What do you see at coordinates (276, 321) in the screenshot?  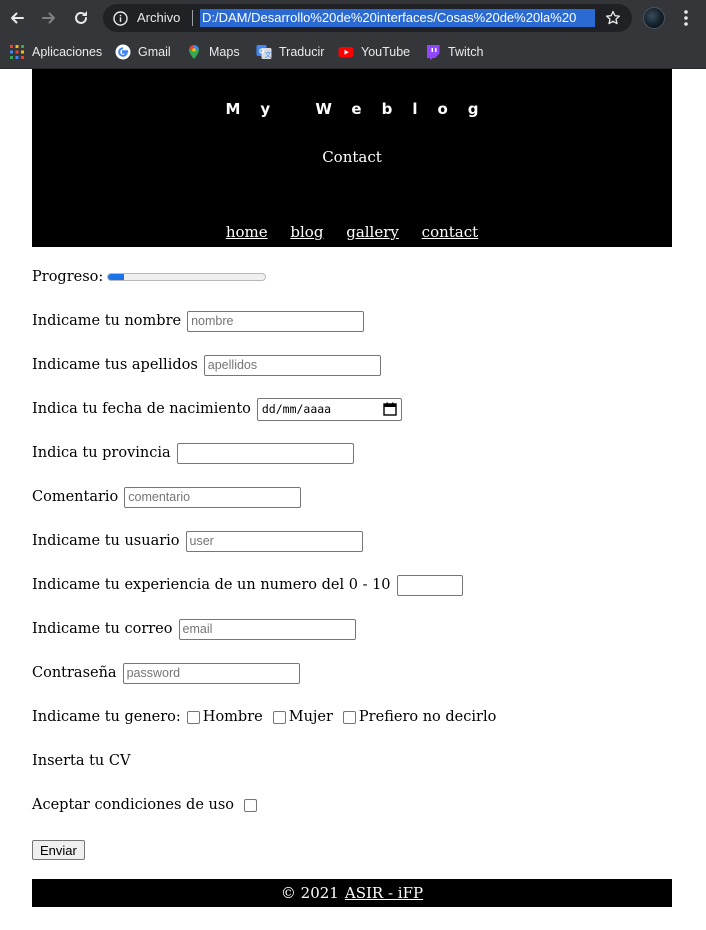 I see `nombre-input: nombre` at bounding box center [276, 321].